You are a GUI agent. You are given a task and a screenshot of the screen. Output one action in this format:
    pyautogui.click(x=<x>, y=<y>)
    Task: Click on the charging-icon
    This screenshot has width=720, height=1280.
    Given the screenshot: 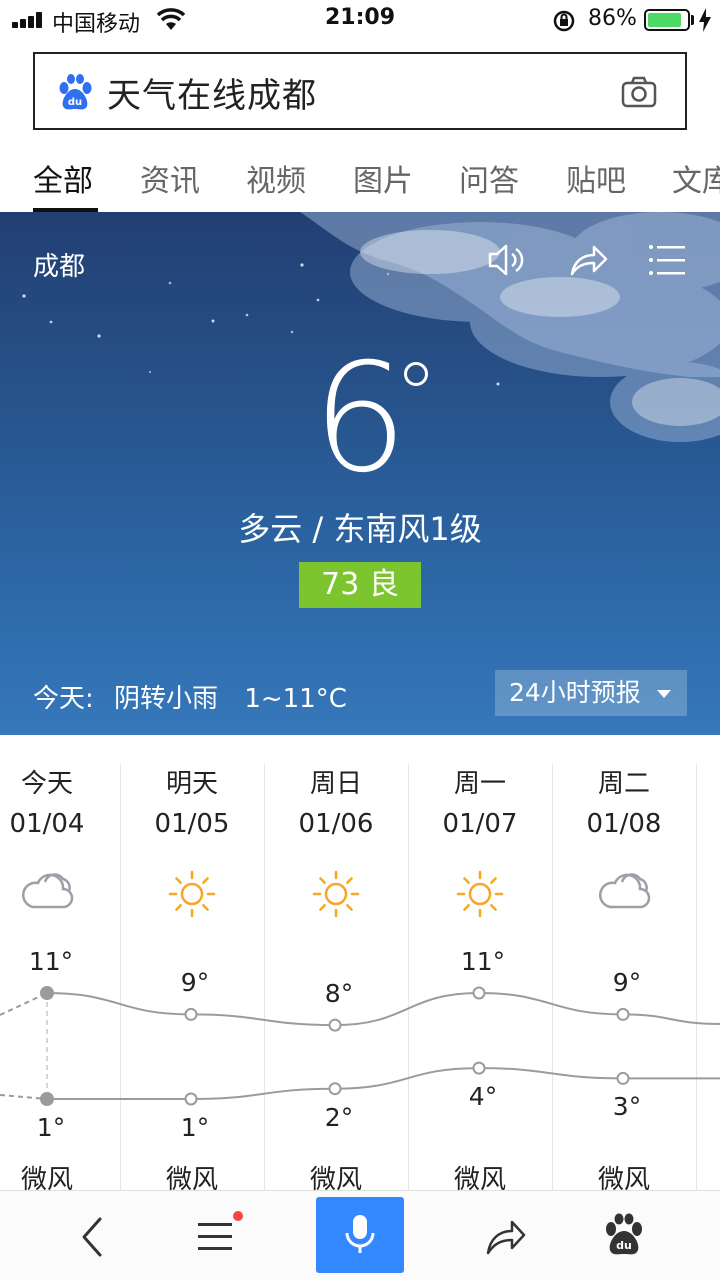 What is the action you would take?
    pyautogui.click(x=705, y=20)
    